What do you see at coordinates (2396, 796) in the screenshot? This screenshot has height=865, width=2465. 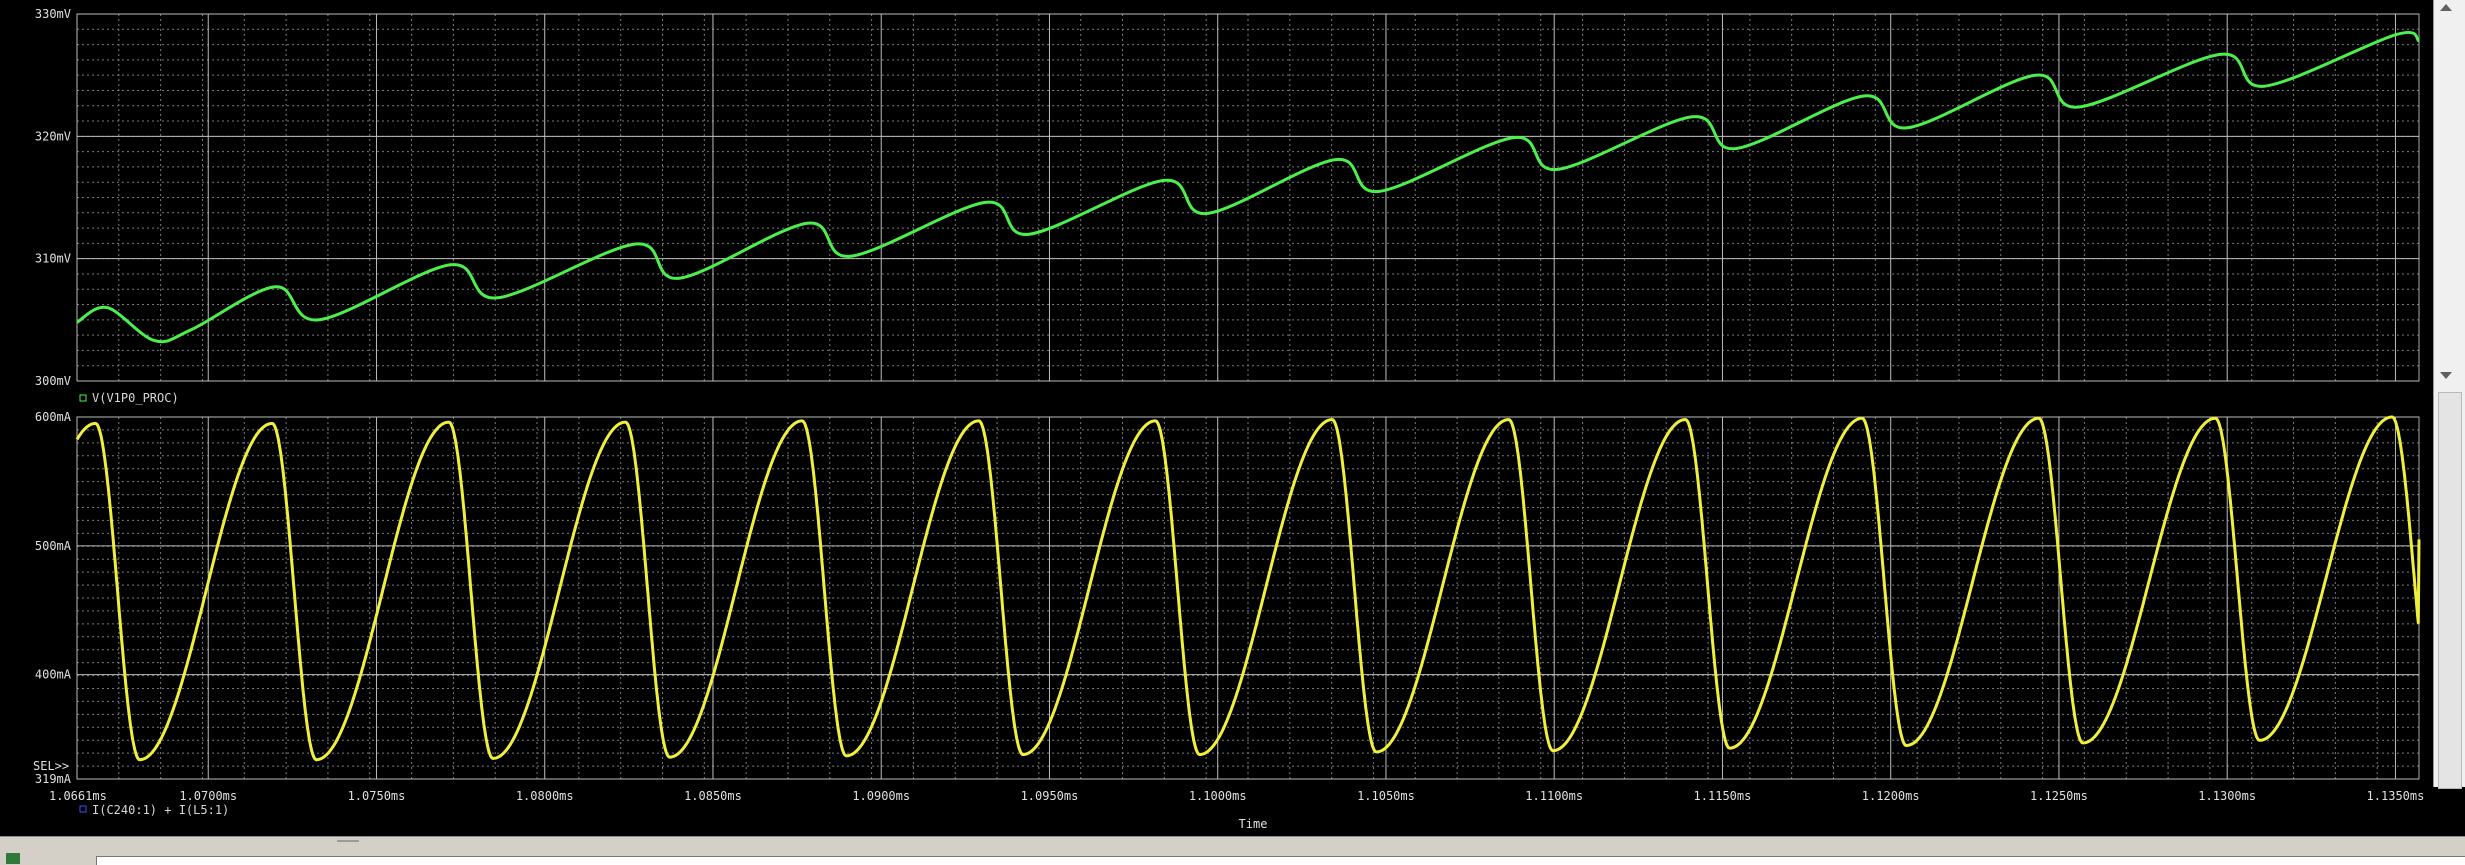 I see `x-tick-label: 1.1350ms` at bounding box center [2396, 796].